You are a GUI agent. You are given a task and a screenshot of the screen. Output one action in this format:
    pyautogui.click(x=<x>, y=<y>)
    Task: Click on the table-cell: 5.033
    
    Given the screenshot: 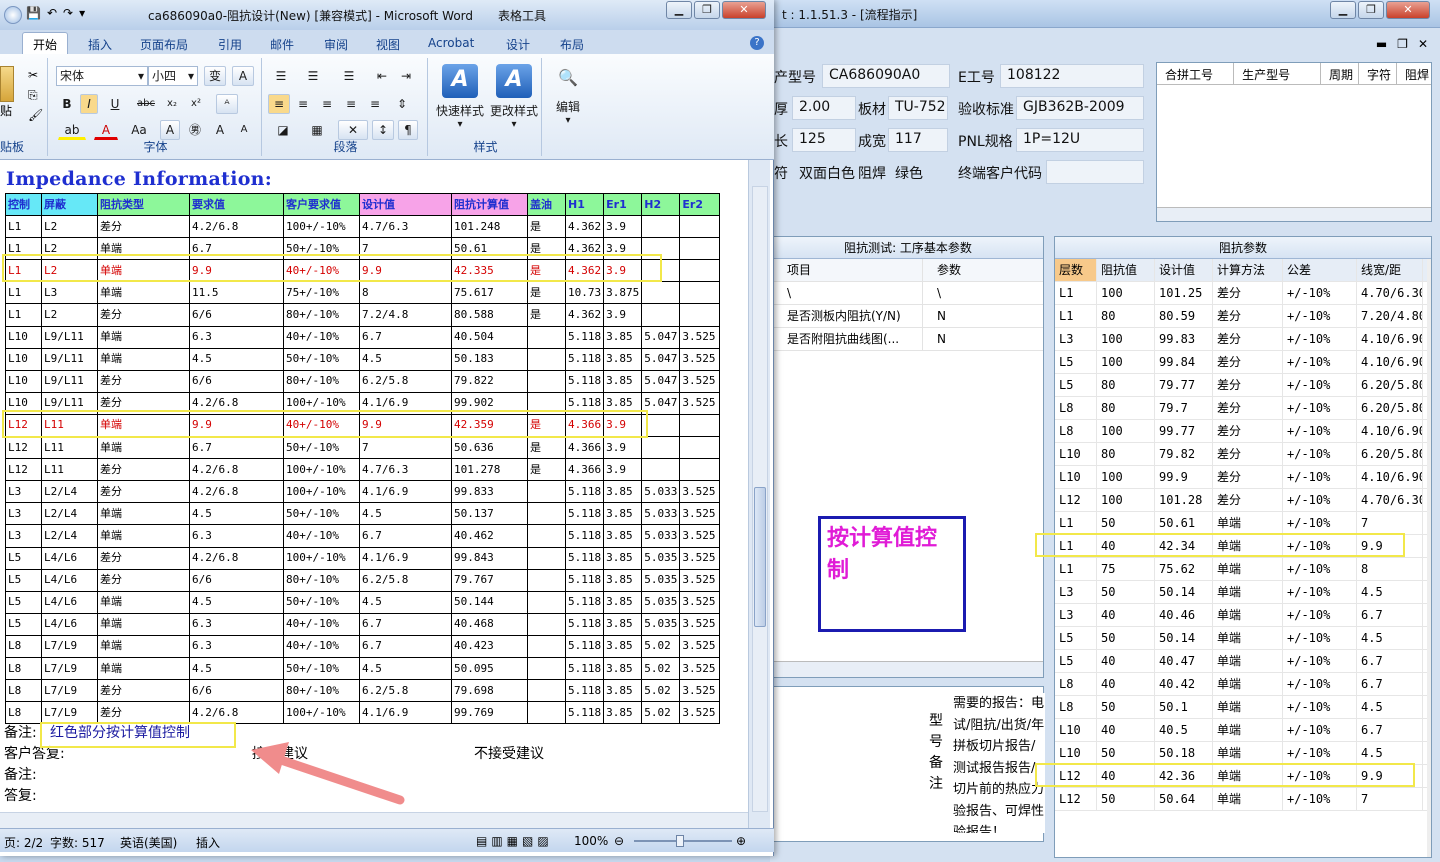 What is the action you would take?
    pyautogui.click(x=661, y=492)
    